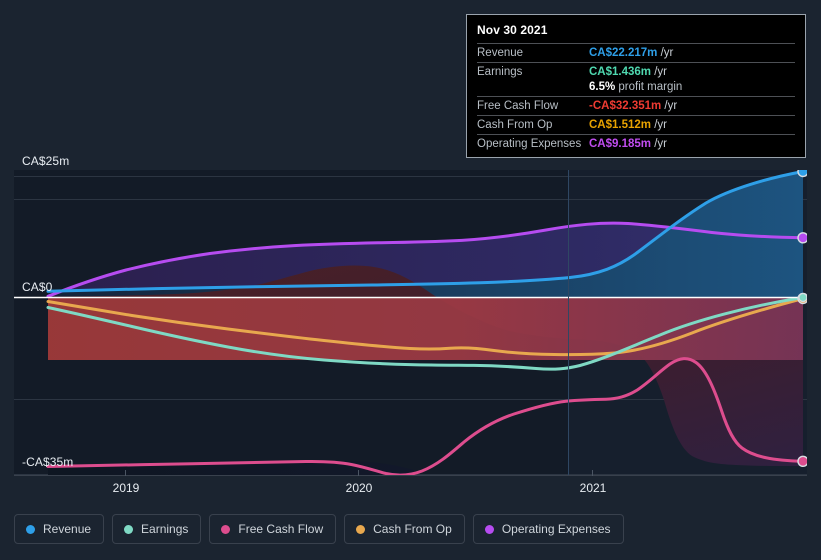 This screenshot has width=821, height=560. I want to click on y-axis-label-top: CA$25m, so click(46, 161).